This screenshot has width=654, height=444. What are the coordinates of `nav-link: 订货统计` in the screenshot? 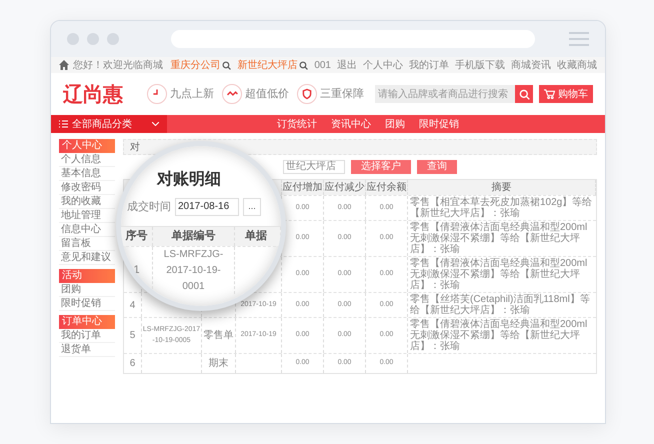 It's located at (297, 124).